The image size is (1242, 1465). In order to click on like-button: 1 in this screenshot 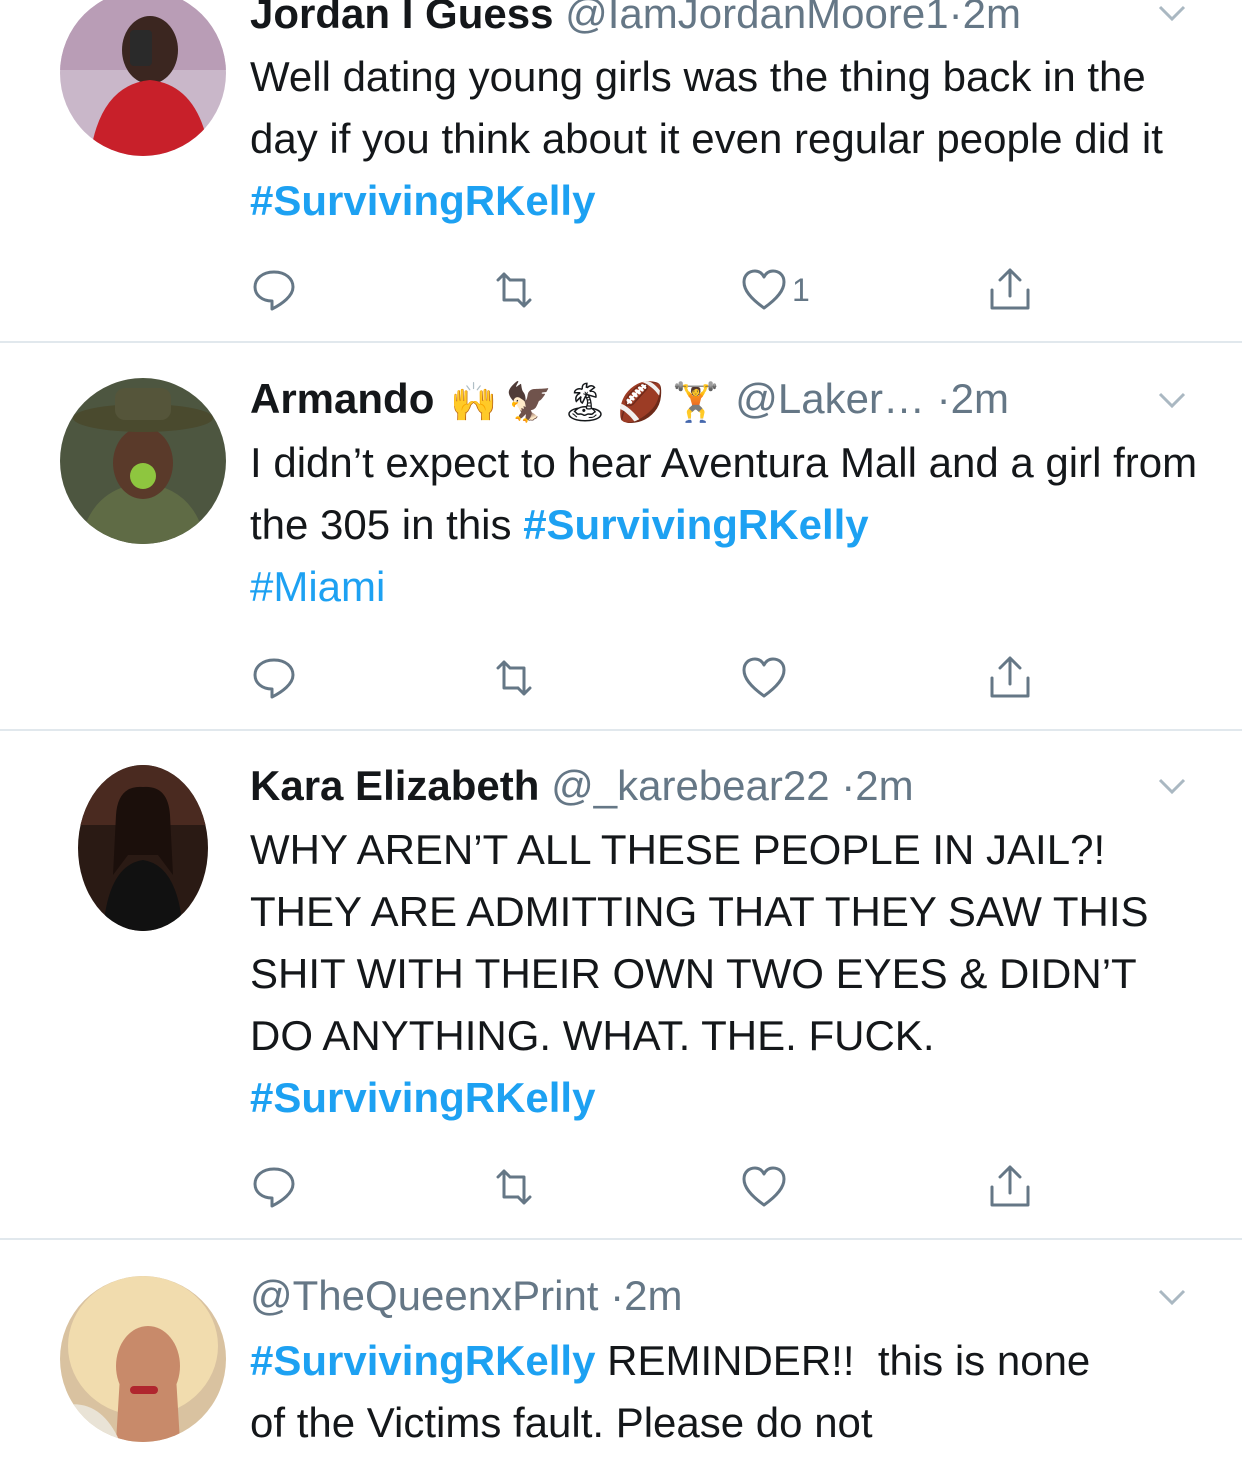, I will do `click(775, 290)`.